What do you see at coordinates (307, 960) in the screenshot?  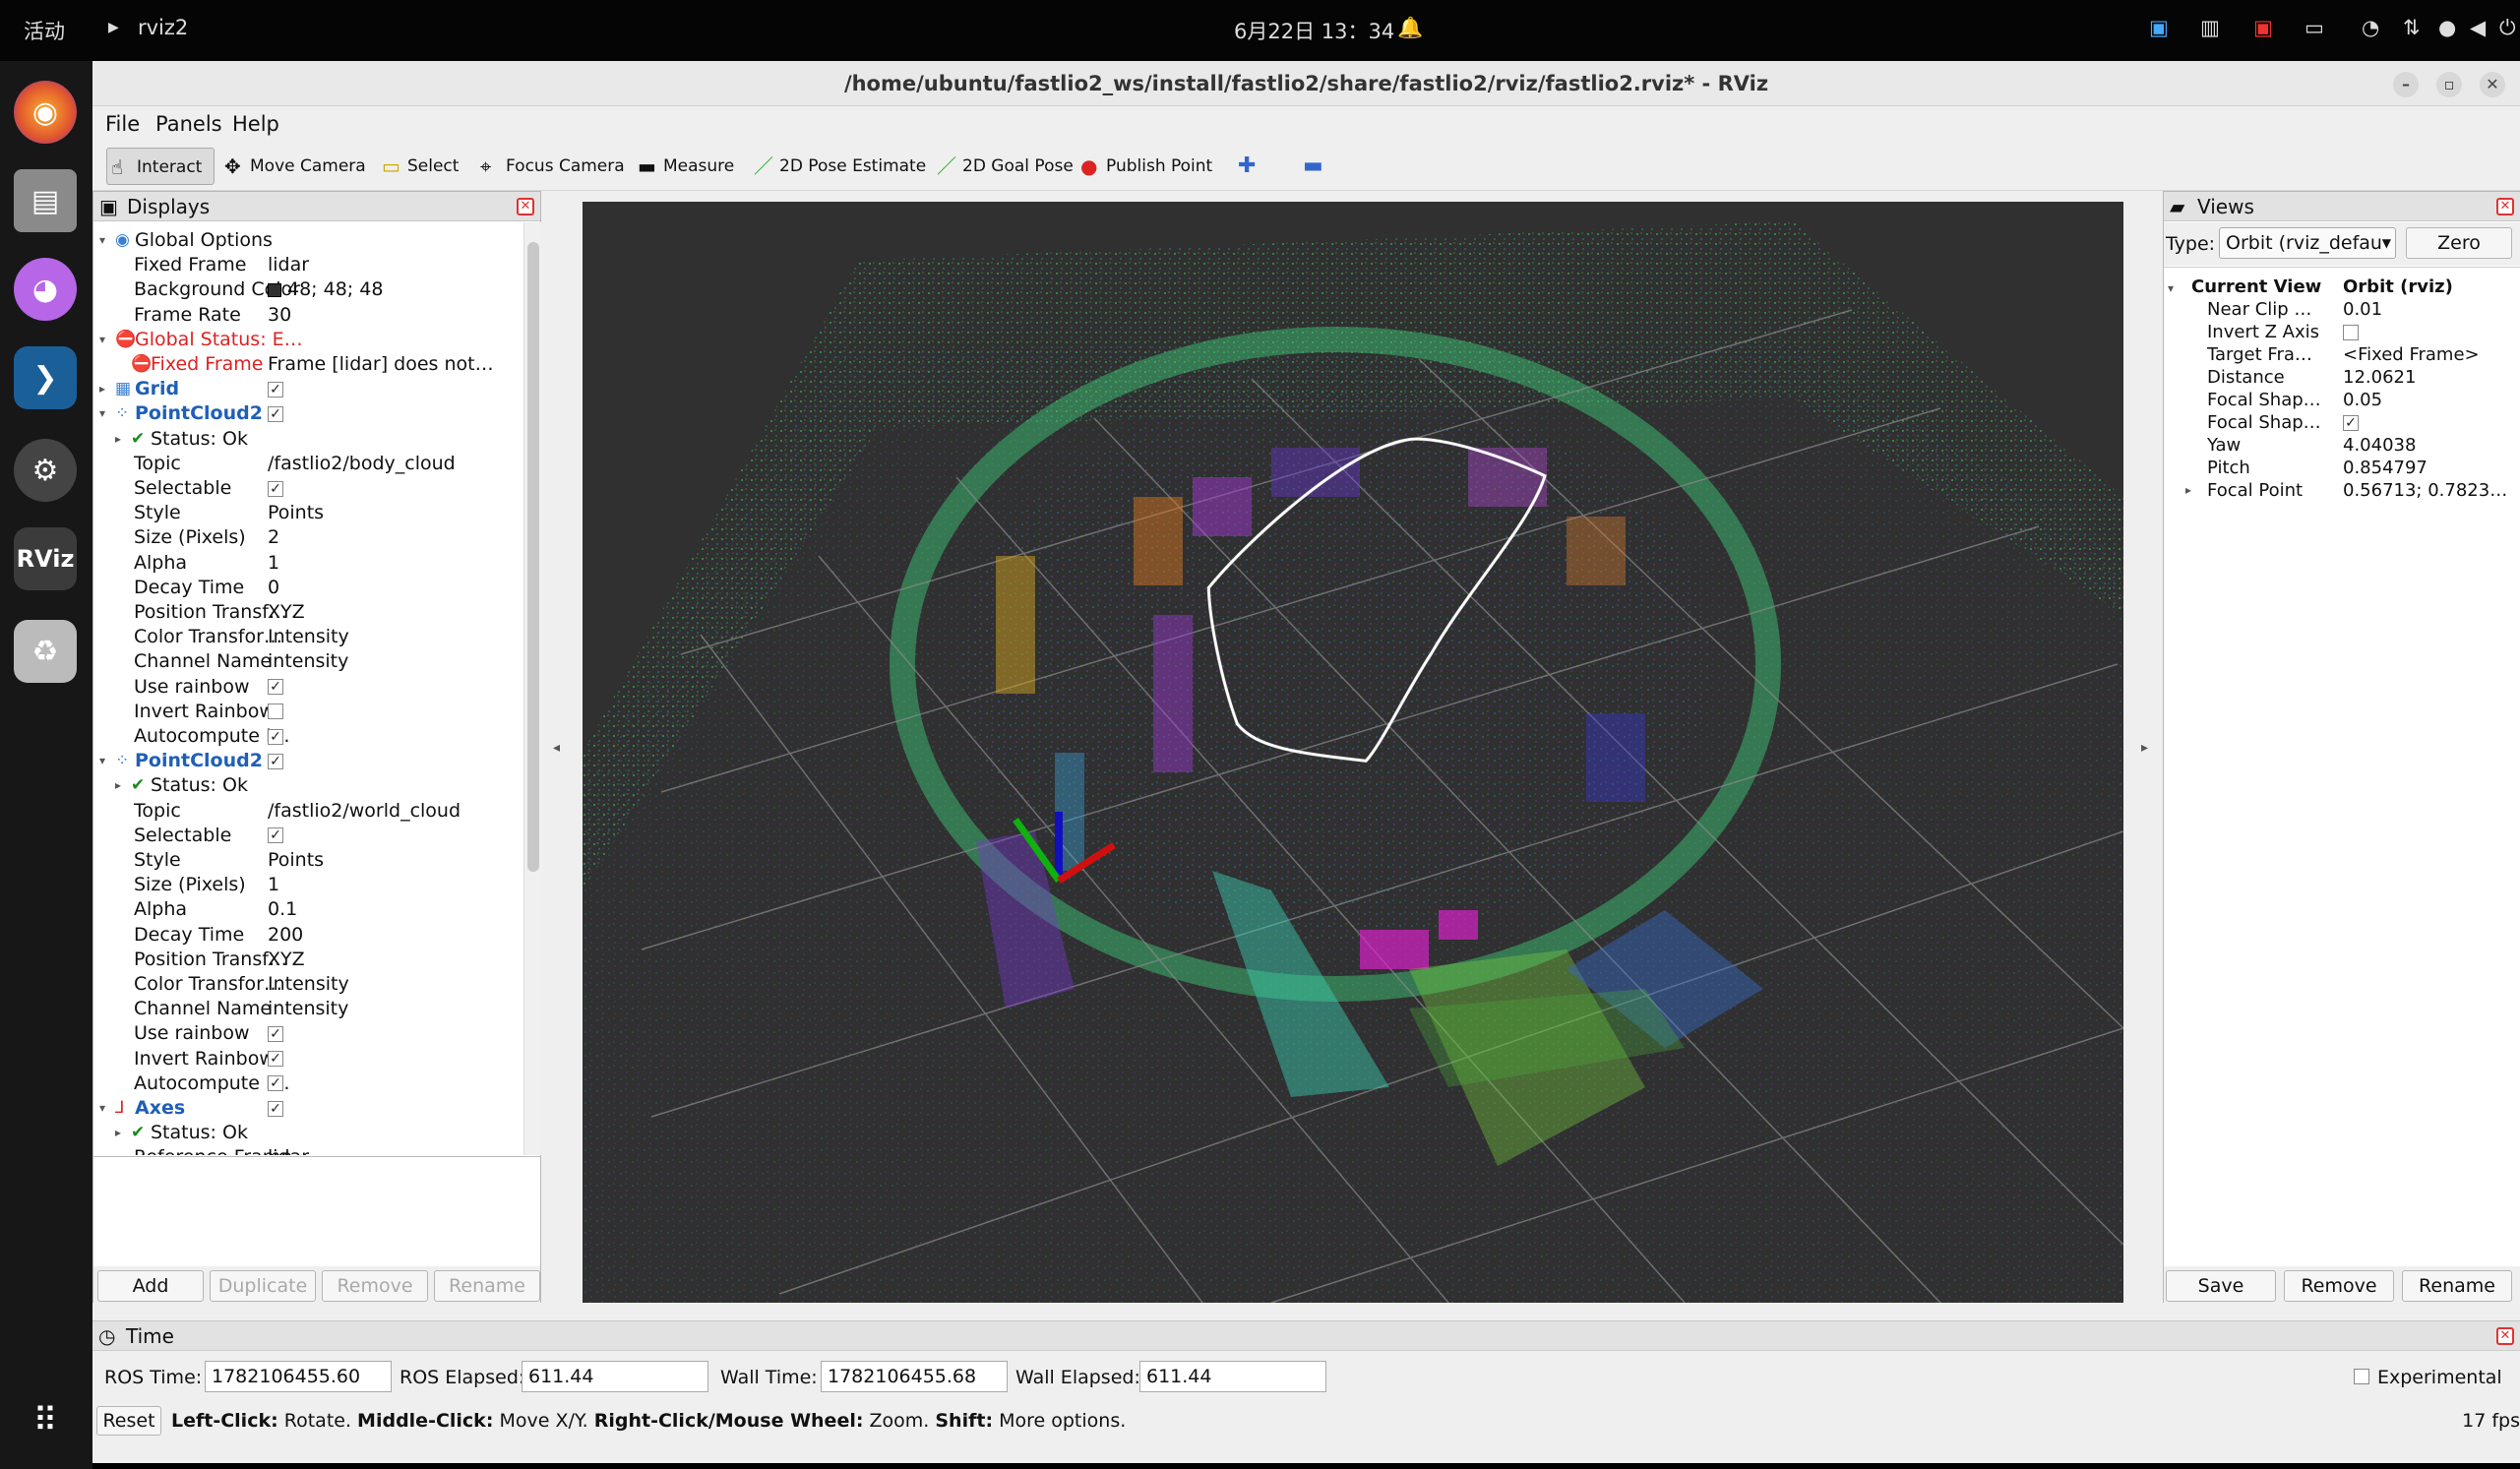 I see `display-row: Position Transf… XYZ` at bounding box center [307, 960].